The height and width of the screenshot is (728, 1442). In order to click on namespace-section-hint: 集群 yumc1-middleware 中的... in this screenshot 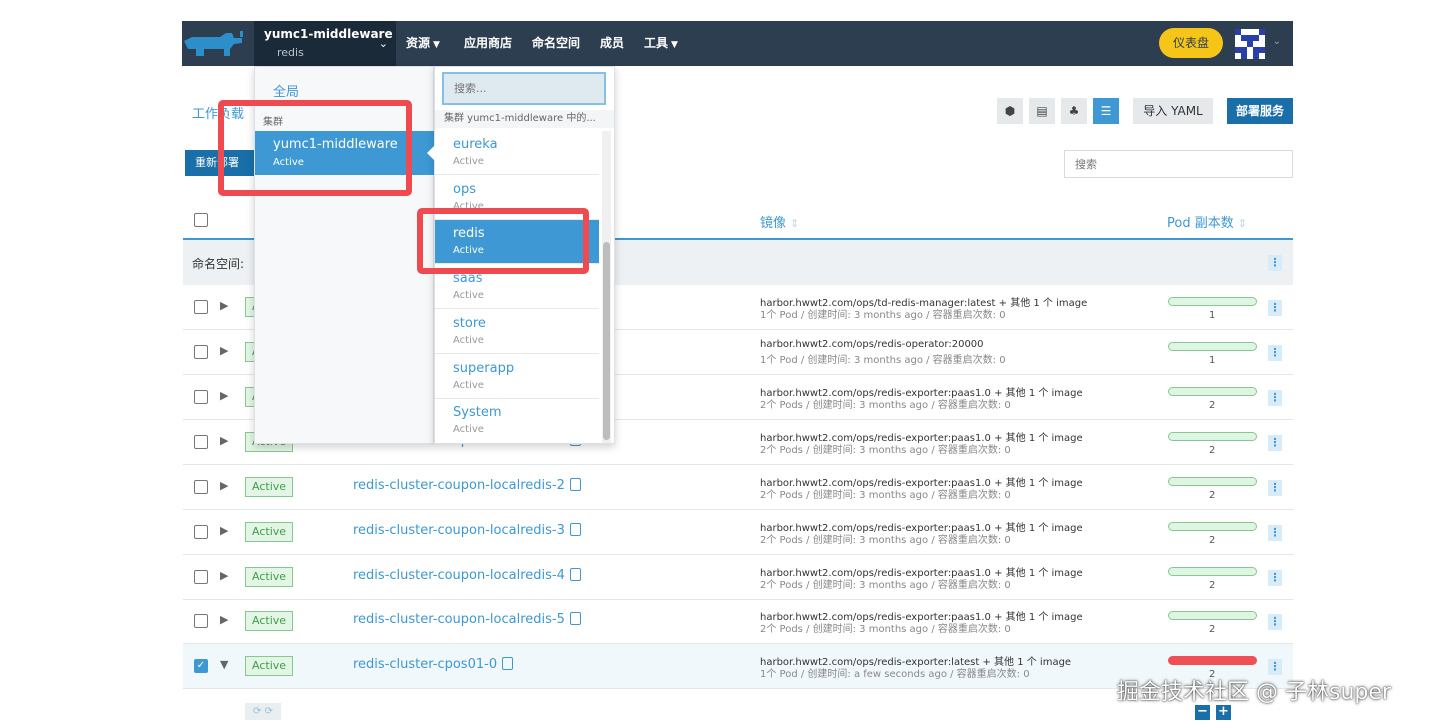, I will do `click(524, 119)`.